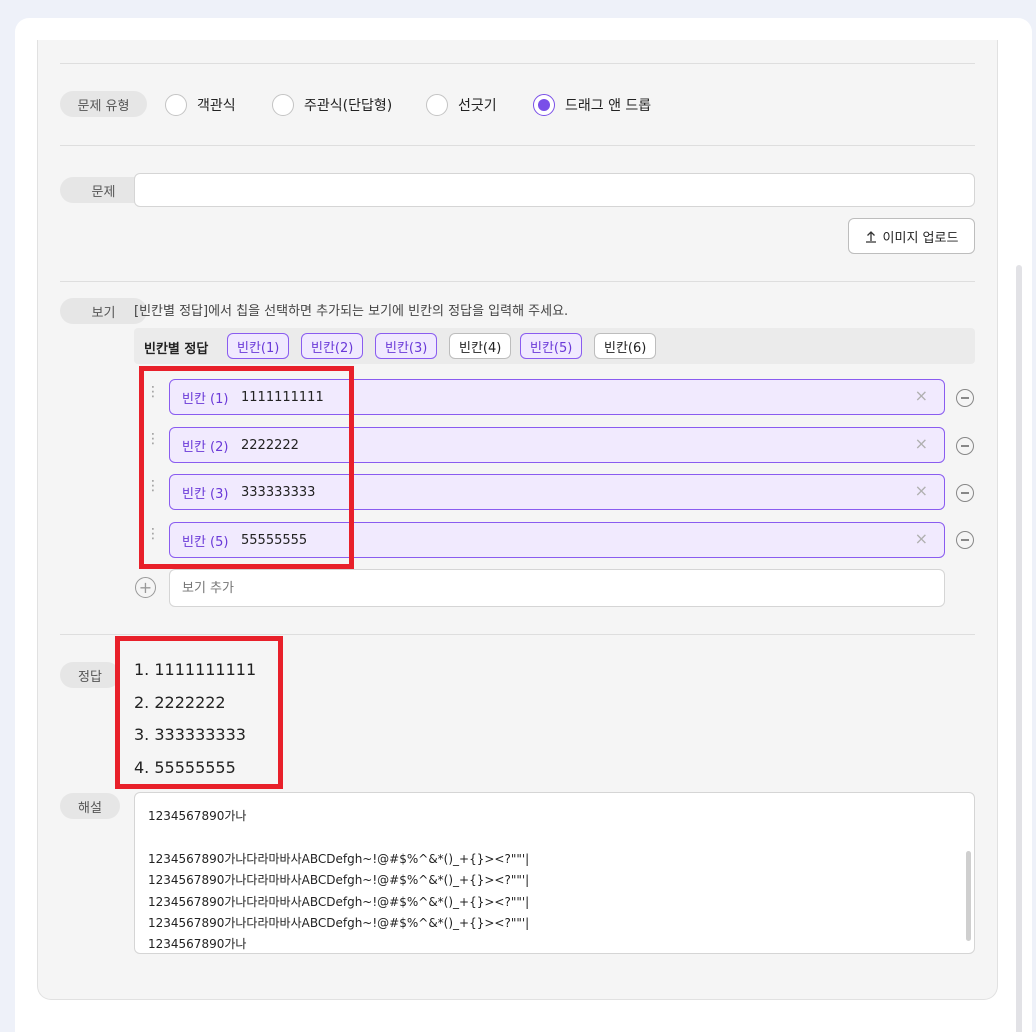  I want to click on chip-blank-4: 빈칸(4), so click(480, 346).